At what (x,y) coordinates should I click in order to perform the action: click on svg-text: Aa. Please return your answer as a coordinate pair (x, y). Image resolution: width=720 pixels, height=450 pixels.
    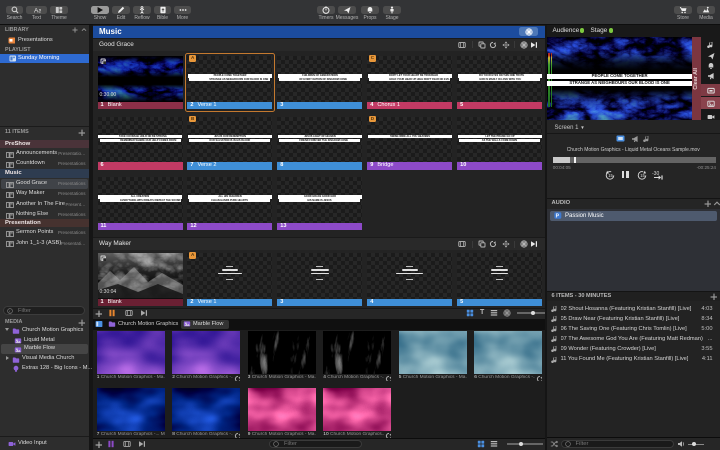
    Looking at the image, I should click on (37, 10).